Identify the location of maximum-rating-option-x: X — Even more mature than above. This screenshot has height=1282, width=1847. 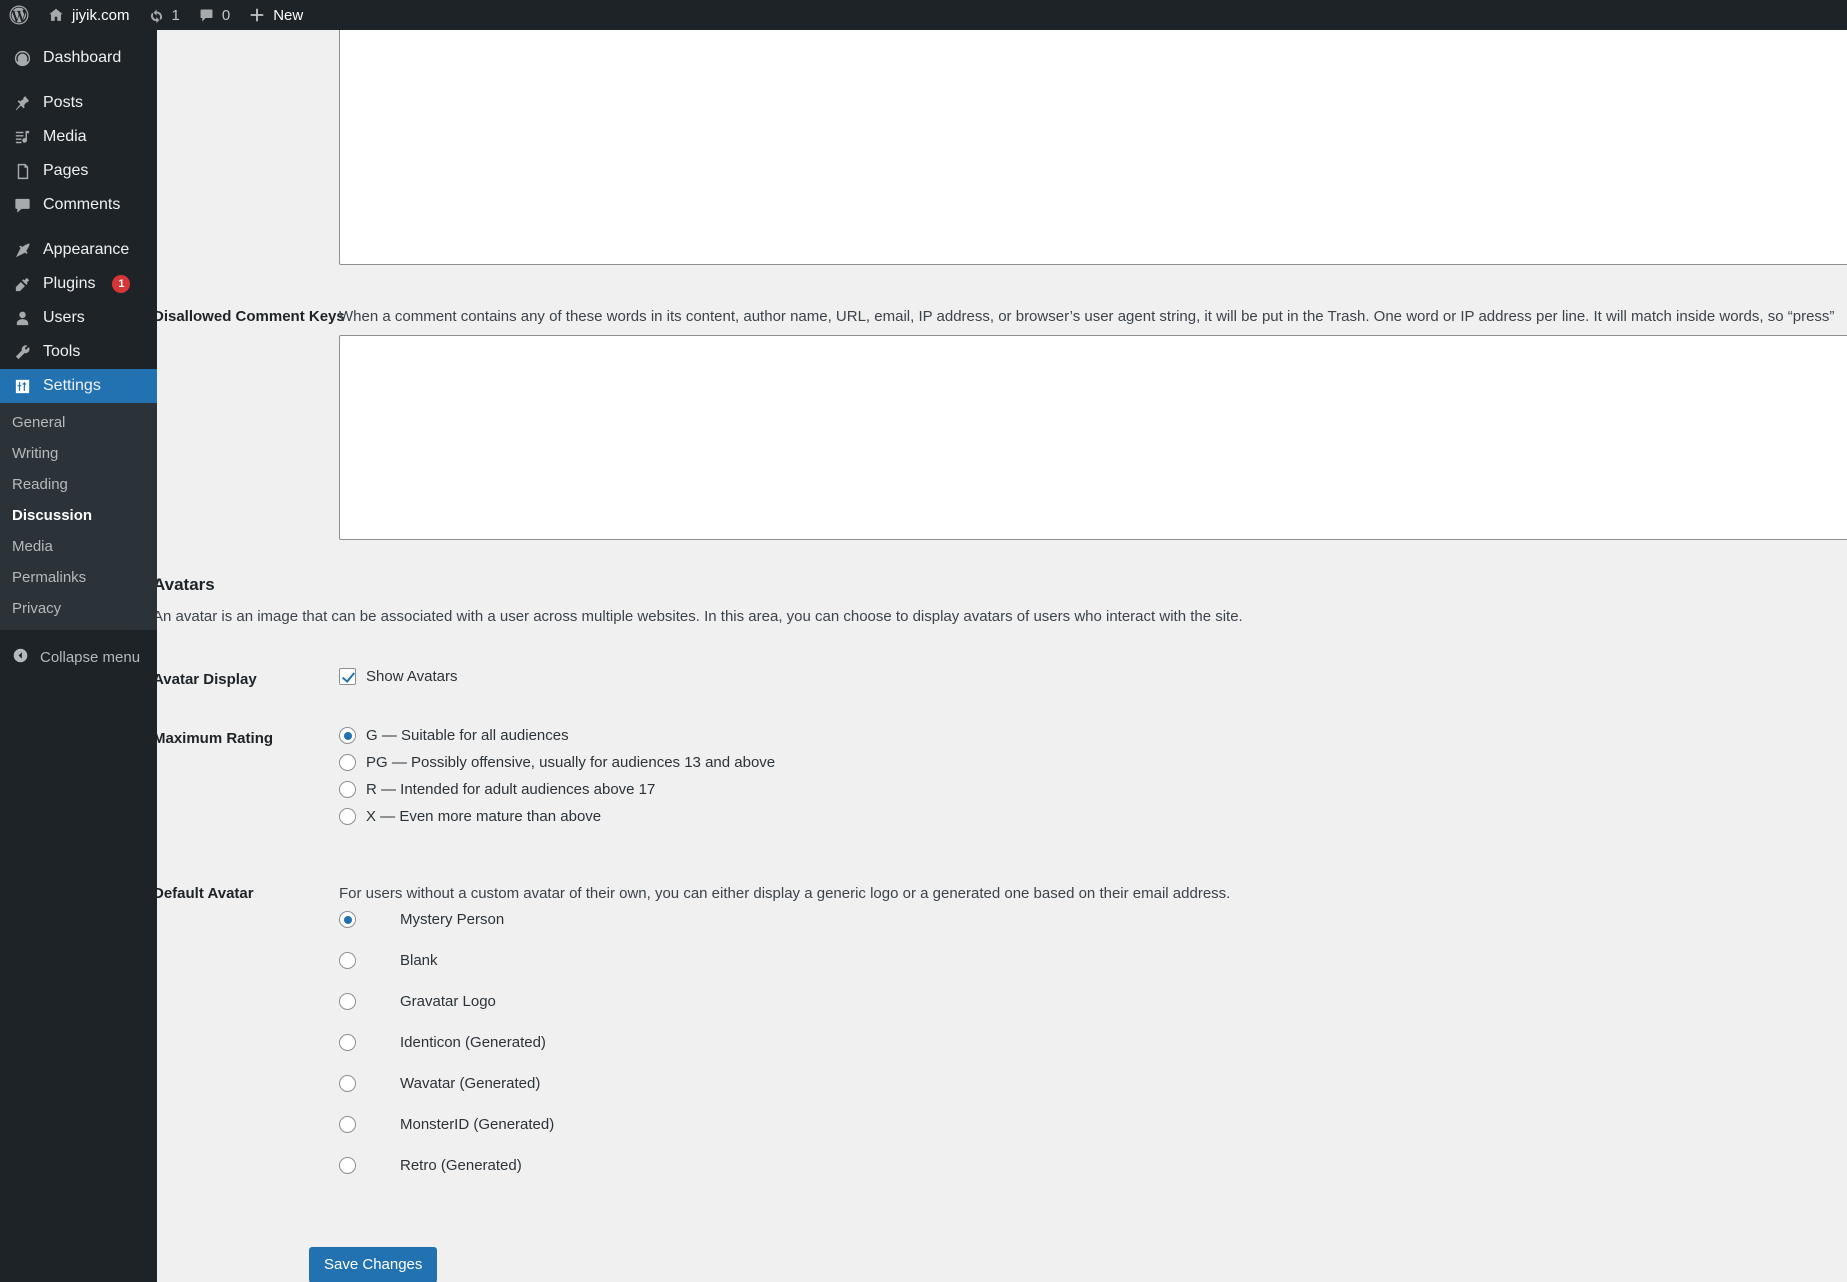
(470, 816).